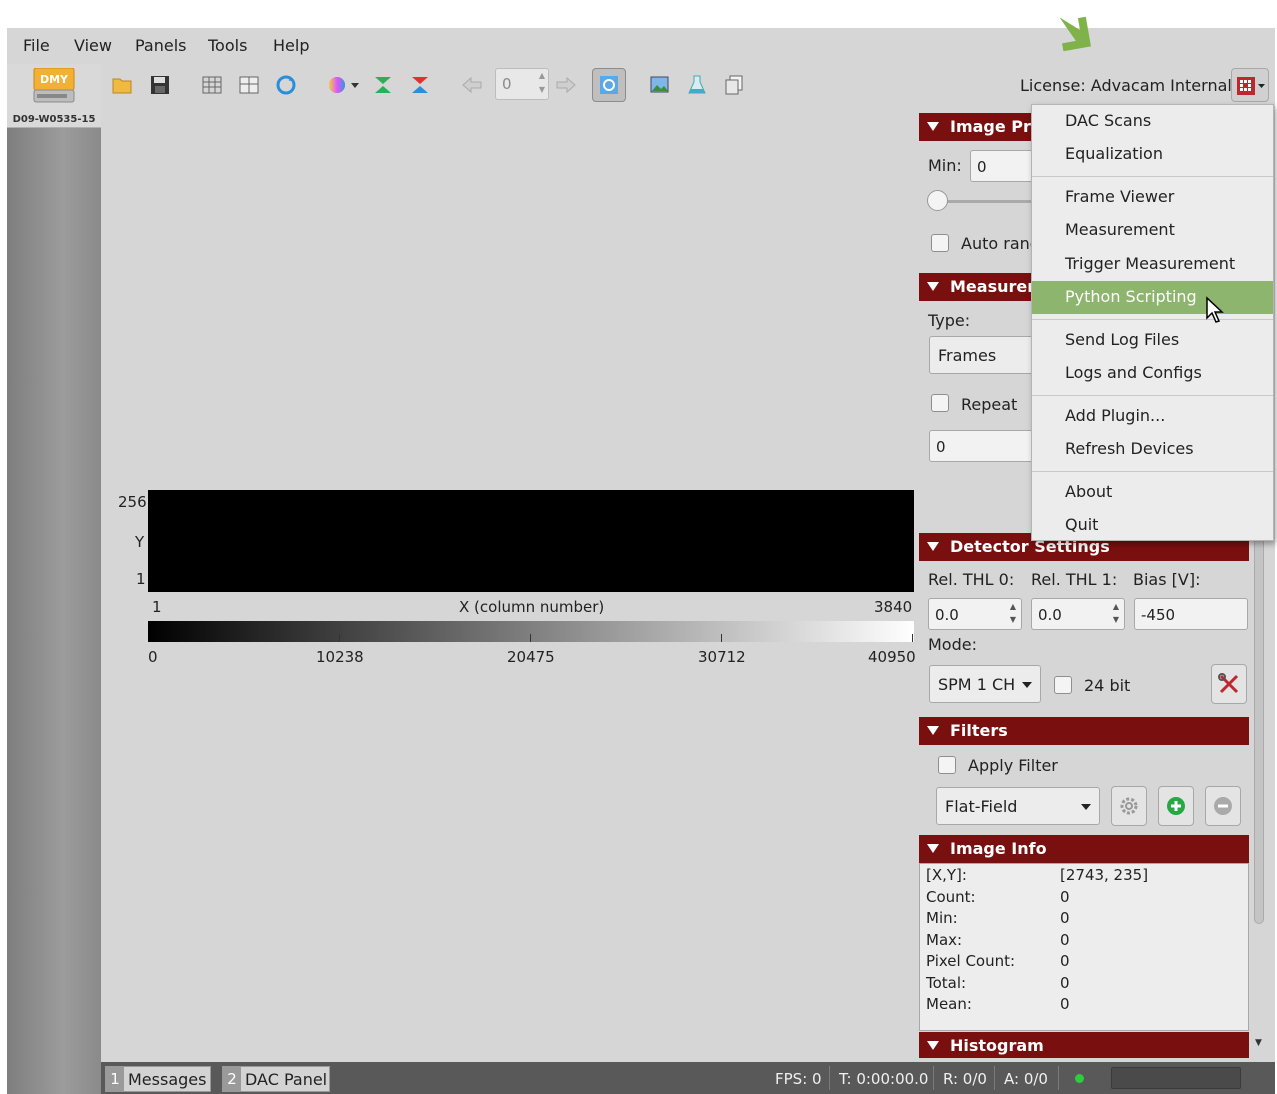 The image size is (1277, 1094). What do you see at coordinates (734, 85) in the screenshot?
I see `copy-icon` at bounding box center [734, 85].